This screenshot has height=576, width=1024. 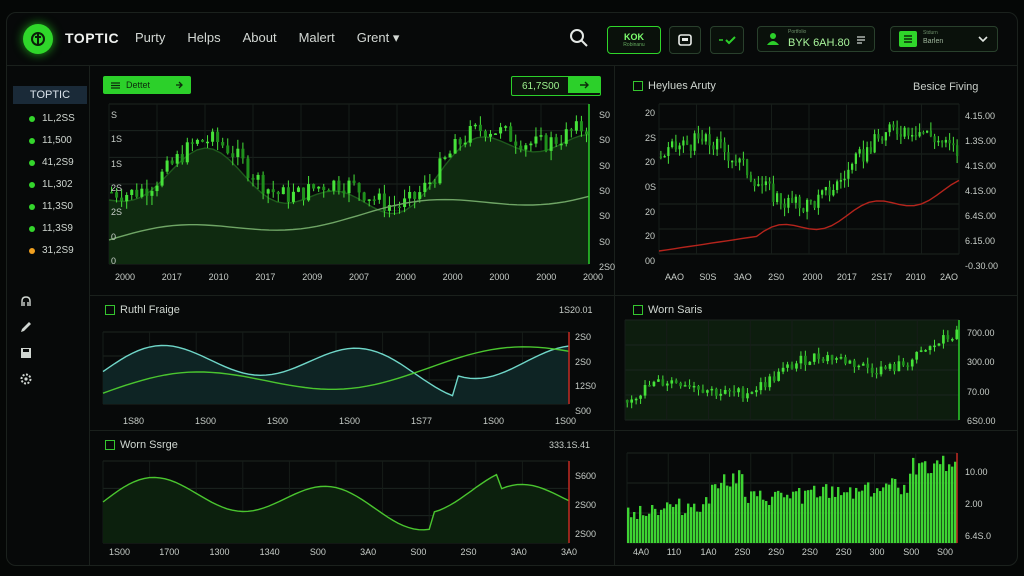 What do you see at coordinates (809, 179) in the screenshot?
I see `activity-candlestick-chart` at bounding box center [809, 179].